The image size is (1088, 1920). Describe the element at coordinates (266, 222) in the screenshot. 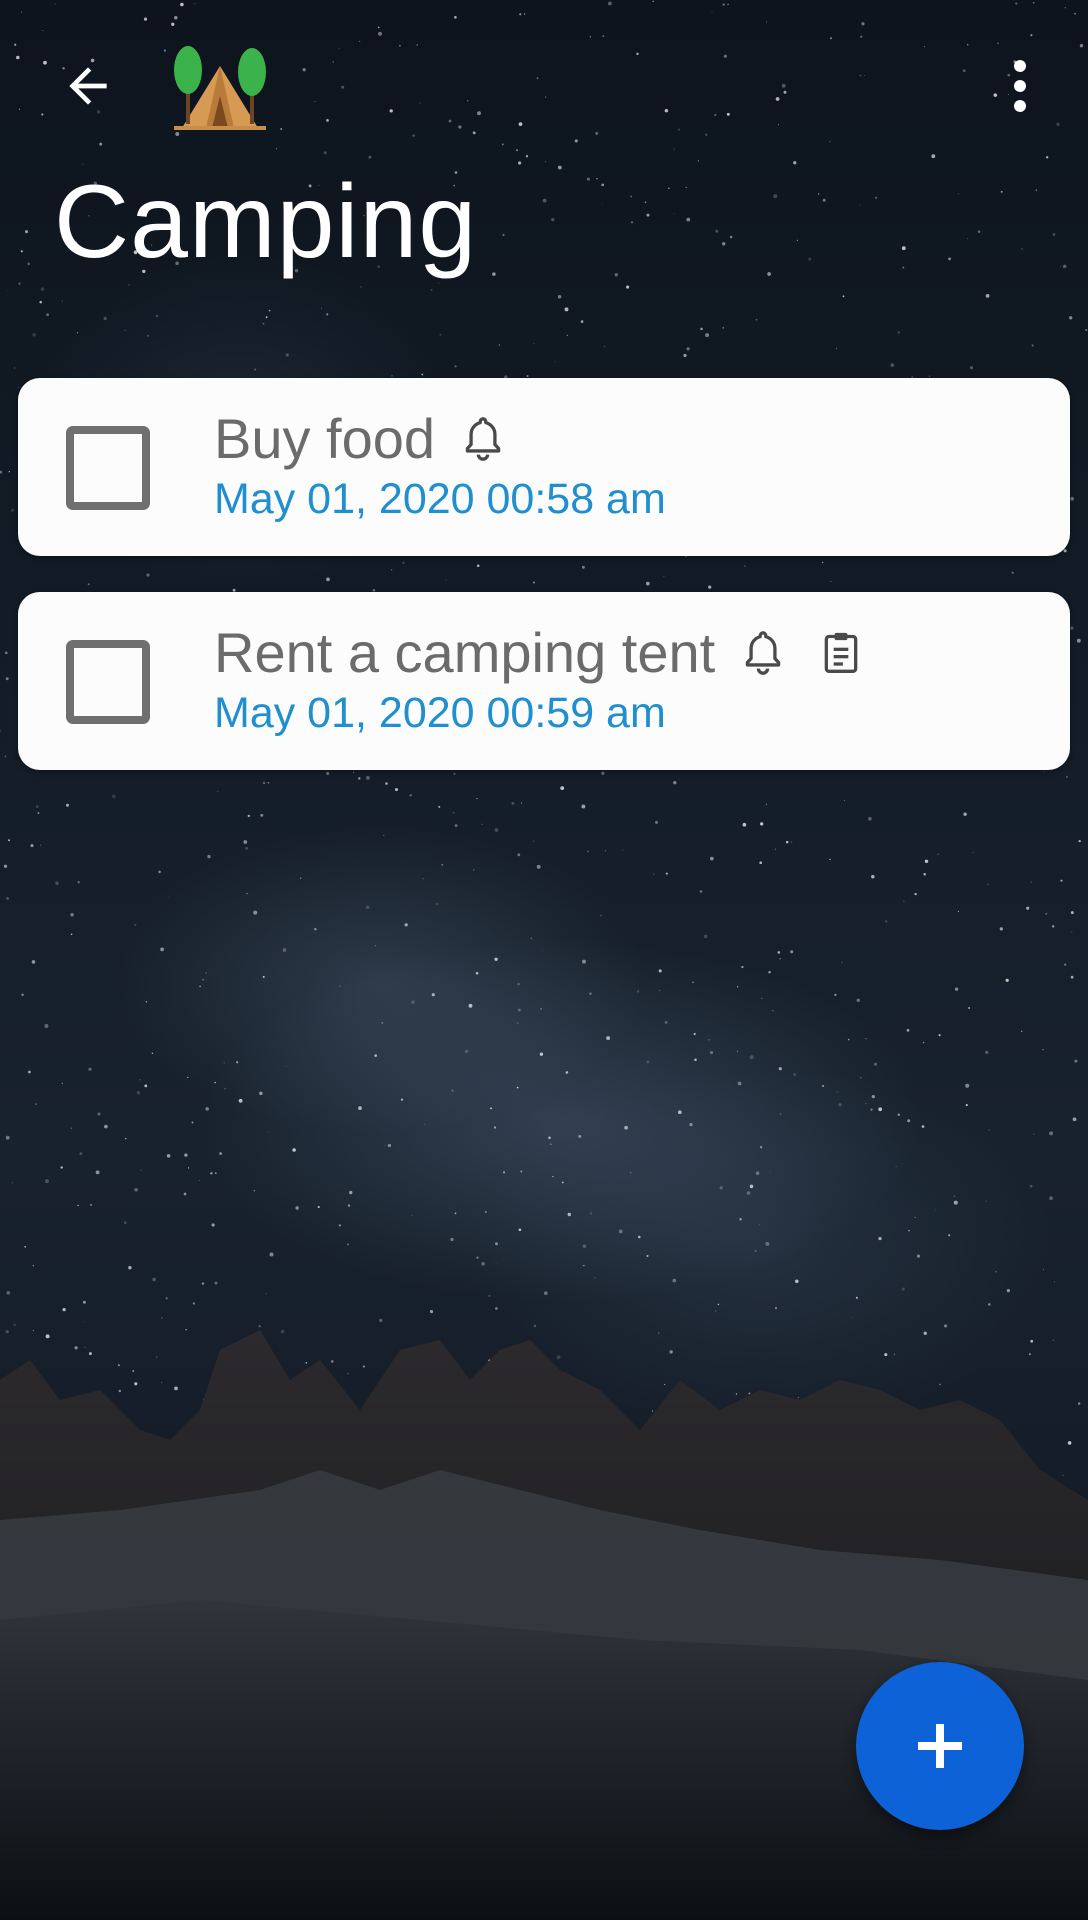

I see `page-title: Camping` at that location.